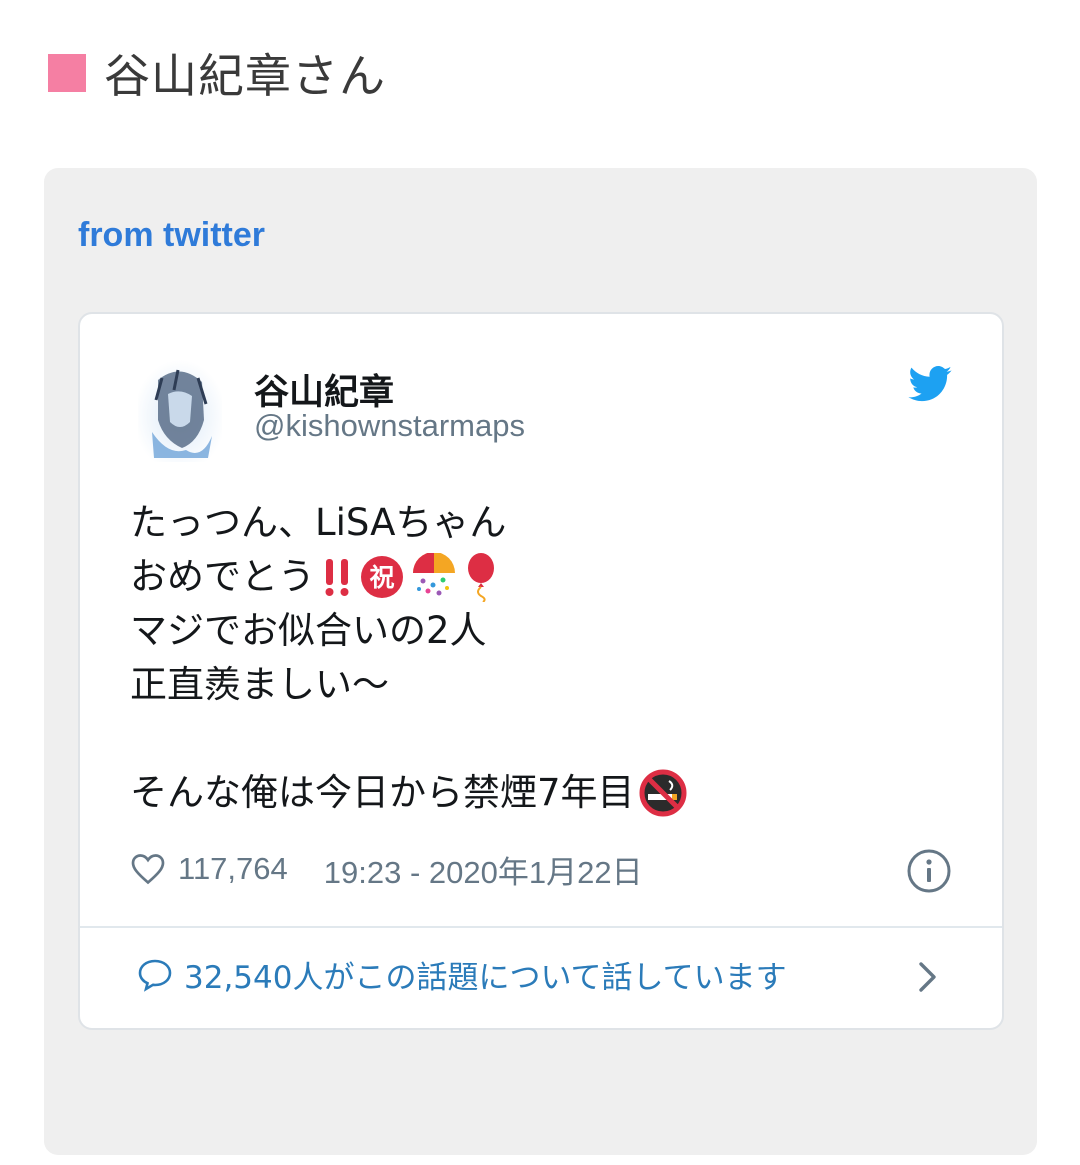 The width and height of the screenshot is (1080, 1165). What do you see at coordinates (308, 630) in the screenshot?
I see `tweet-line: マジでお似合いの2人` at bounding box center [308, 630].